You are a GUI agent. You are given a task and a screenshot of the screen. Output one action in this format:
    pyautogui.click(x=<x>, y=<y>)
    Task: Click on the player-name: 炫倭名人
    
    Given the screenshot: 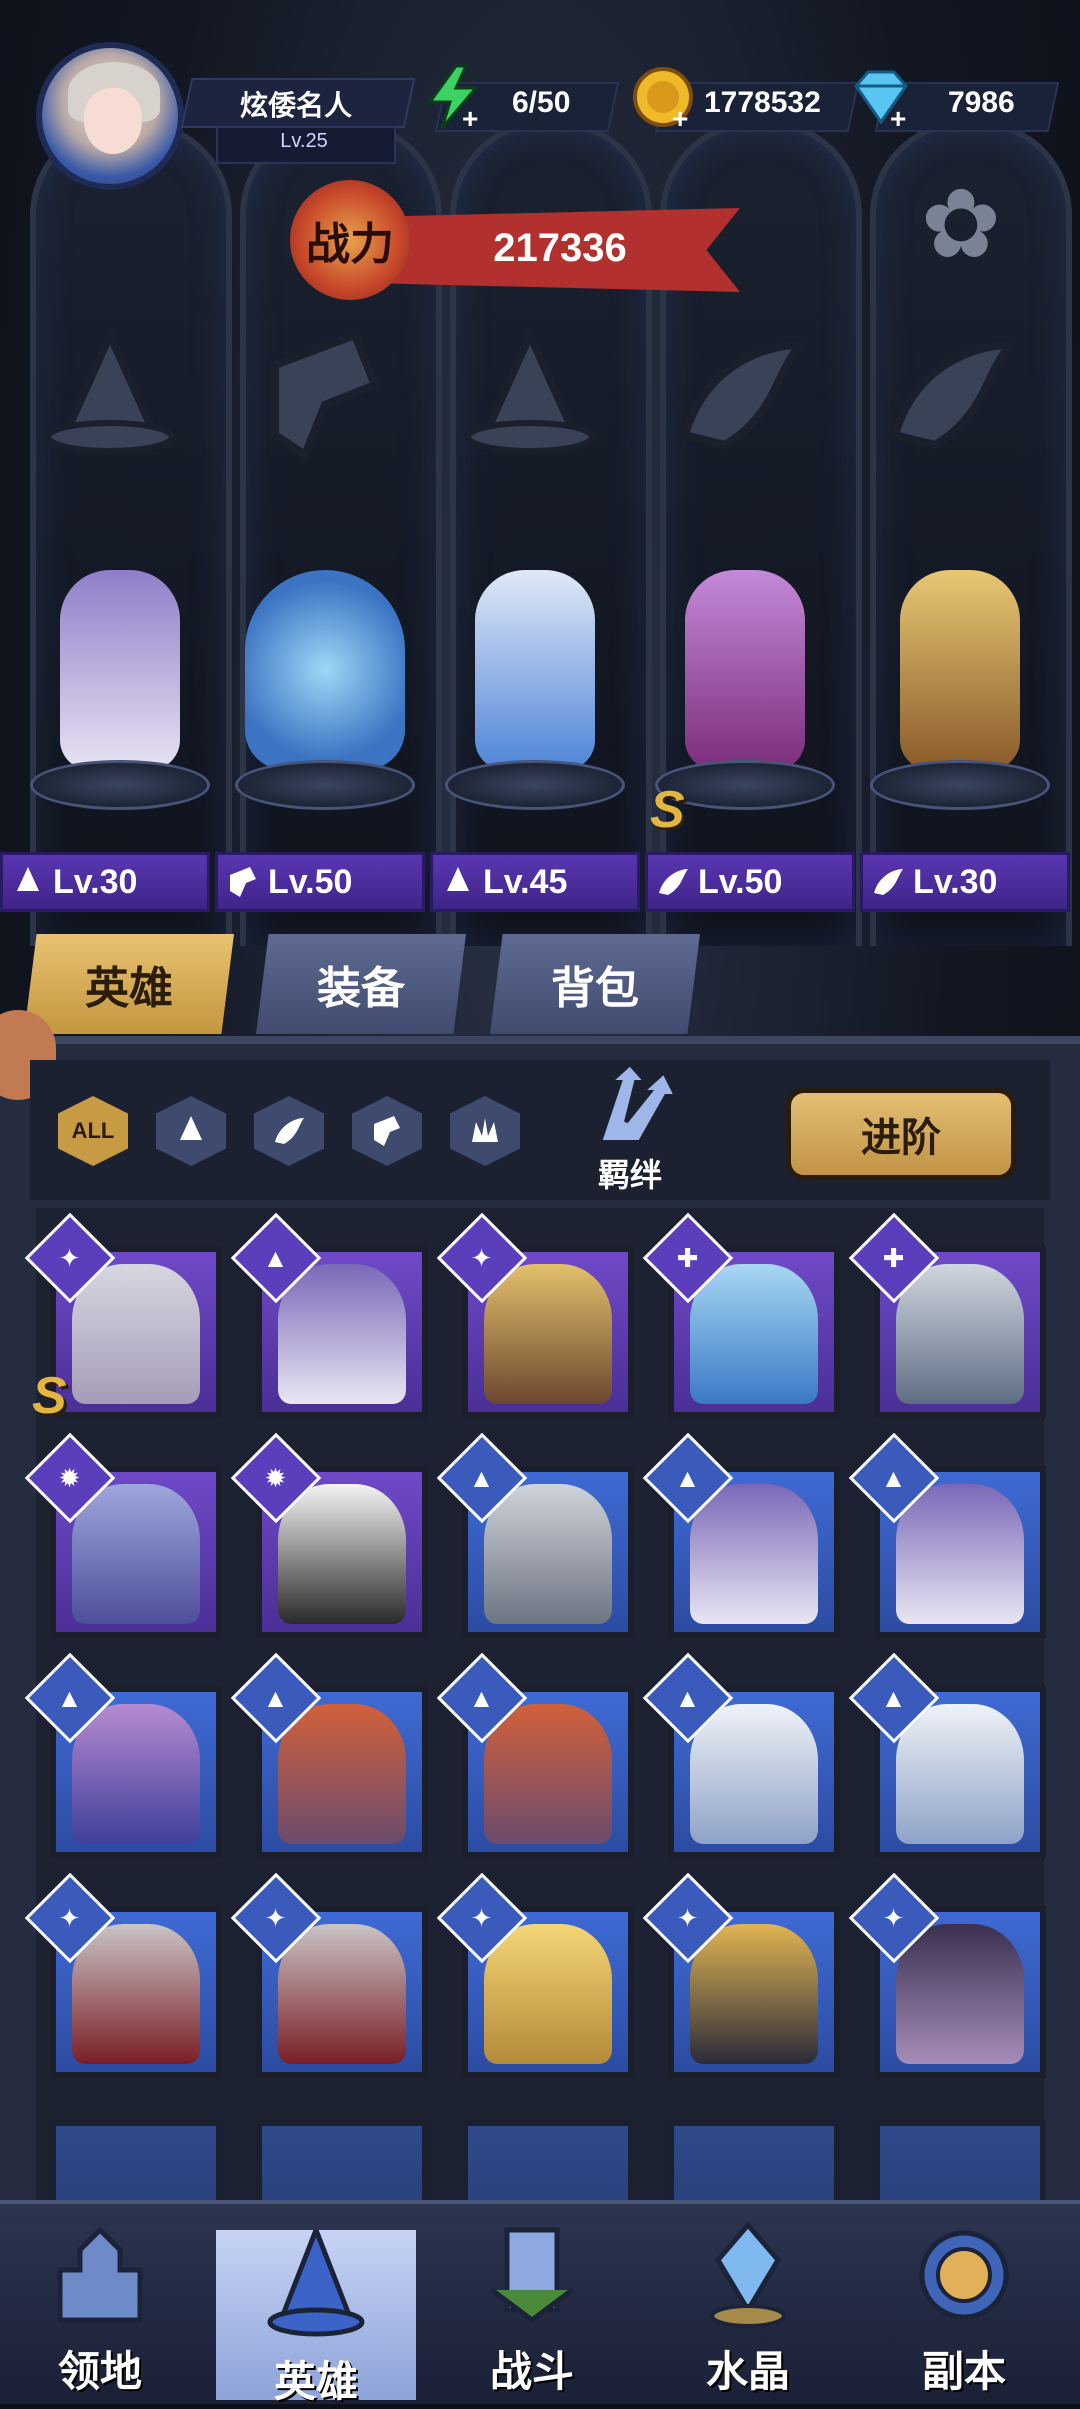 What is the action you would take?
    pyautogui.click(x=295, y=105)
    